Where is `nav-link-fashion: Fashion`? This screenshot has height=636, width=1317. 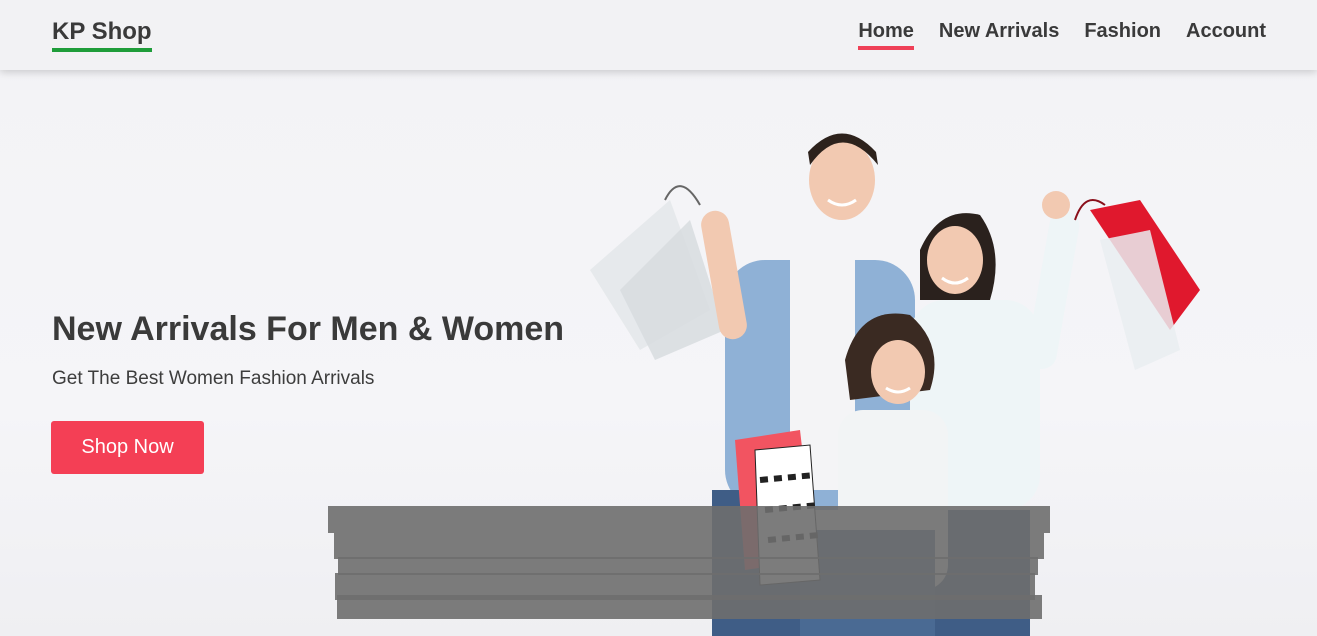 nav-link-fashion: Fashion is located at coordinates (1122, 35).